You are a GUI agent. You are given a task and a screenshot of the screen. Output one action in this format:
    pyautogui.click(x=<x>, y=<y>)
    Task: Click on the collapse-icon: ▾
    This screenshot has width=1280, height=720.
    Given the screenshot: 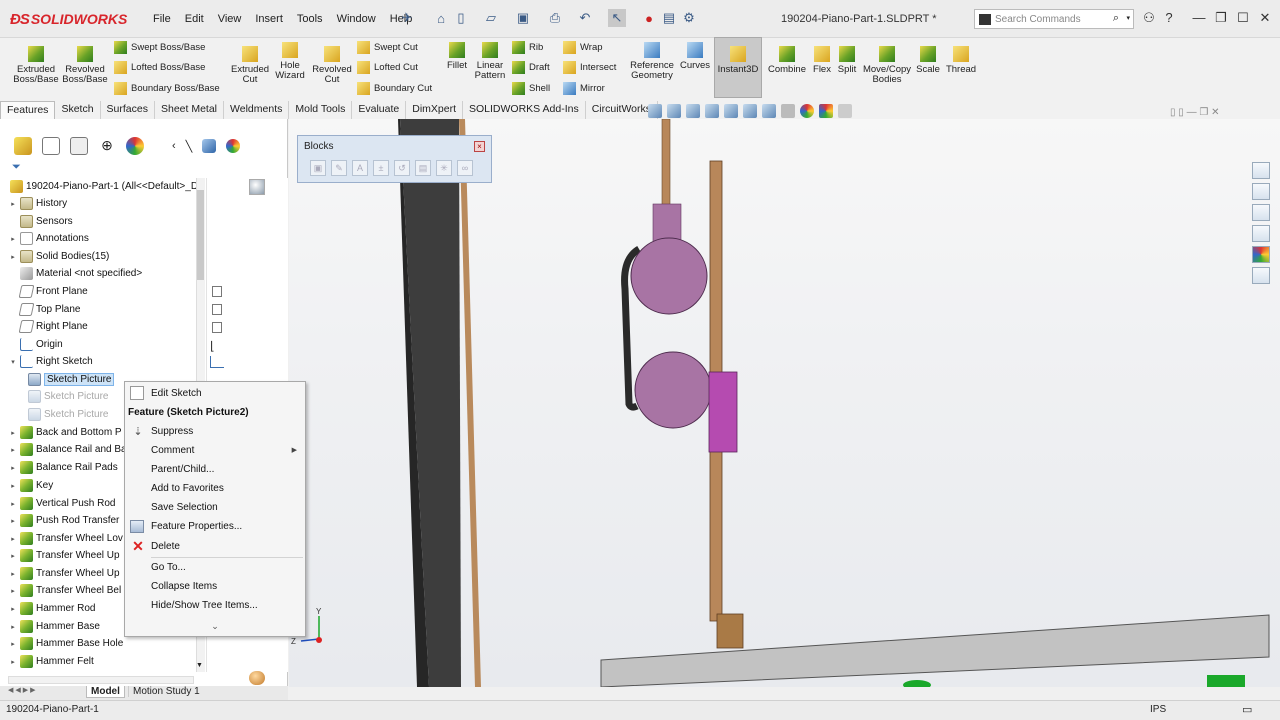 What is the action you would take?
    pyautogui.click(x=13, y=362)
    